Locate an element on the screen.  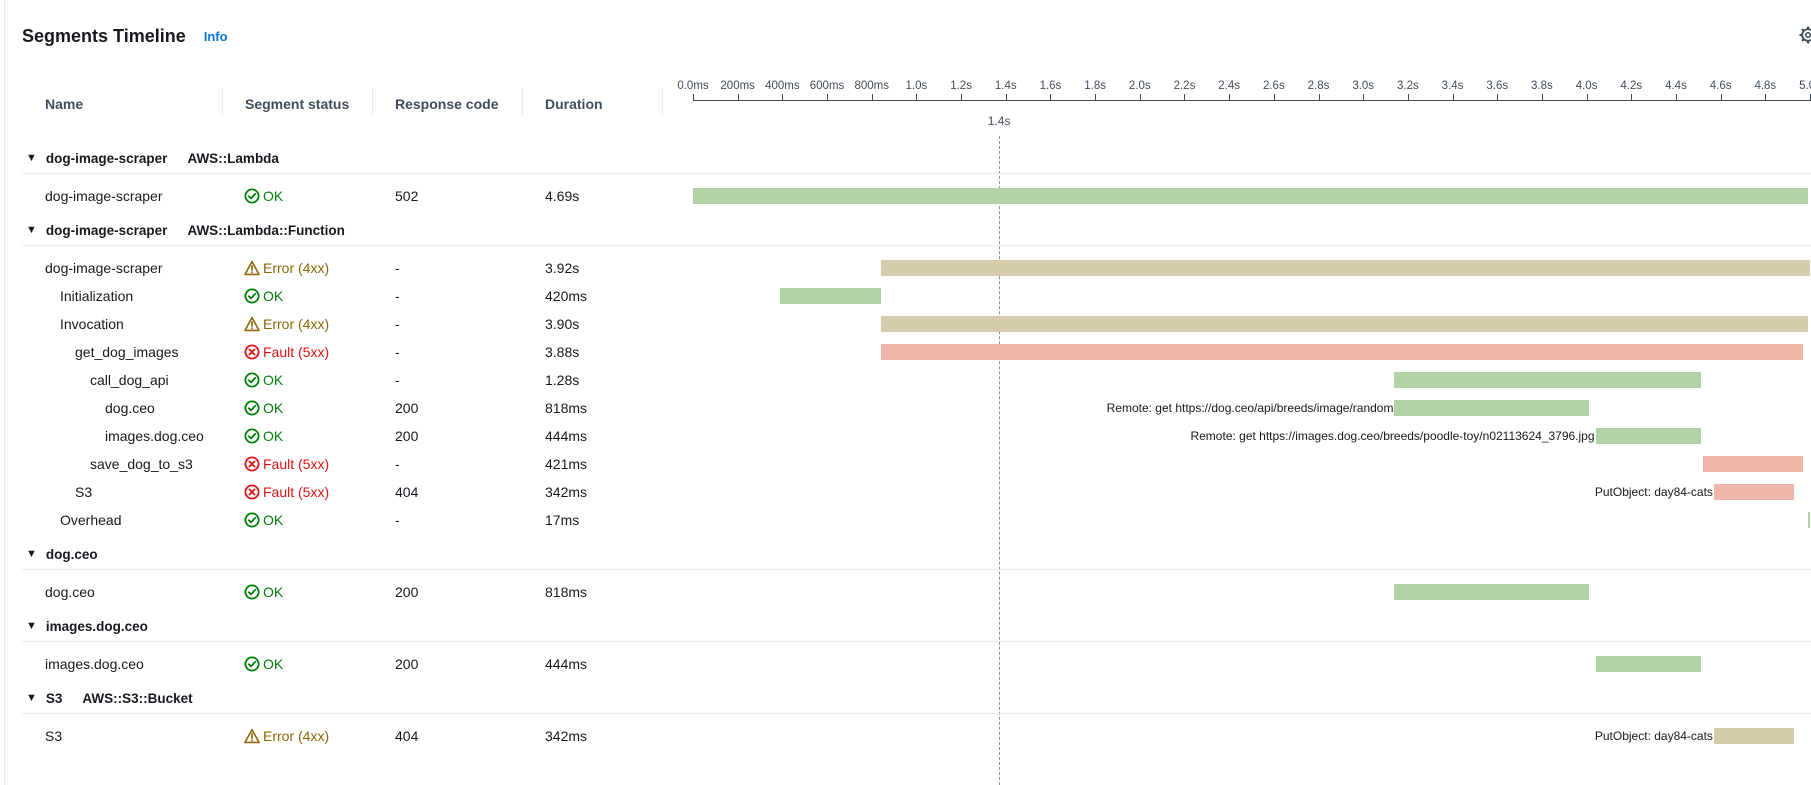
axis-tick-label: 5.0s is located at coordinates (1805, 86).